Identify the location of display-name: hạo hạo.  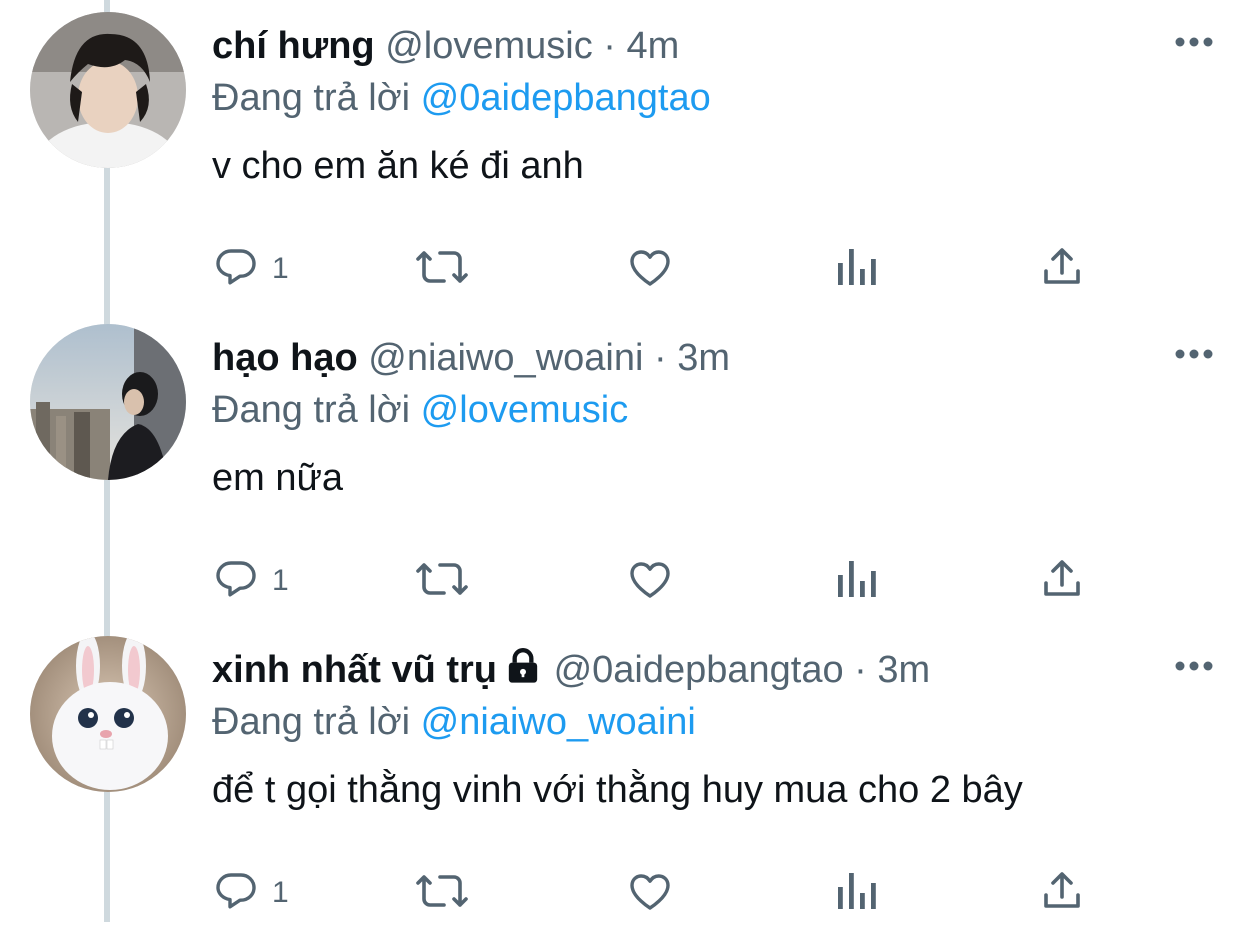
(285, 358).